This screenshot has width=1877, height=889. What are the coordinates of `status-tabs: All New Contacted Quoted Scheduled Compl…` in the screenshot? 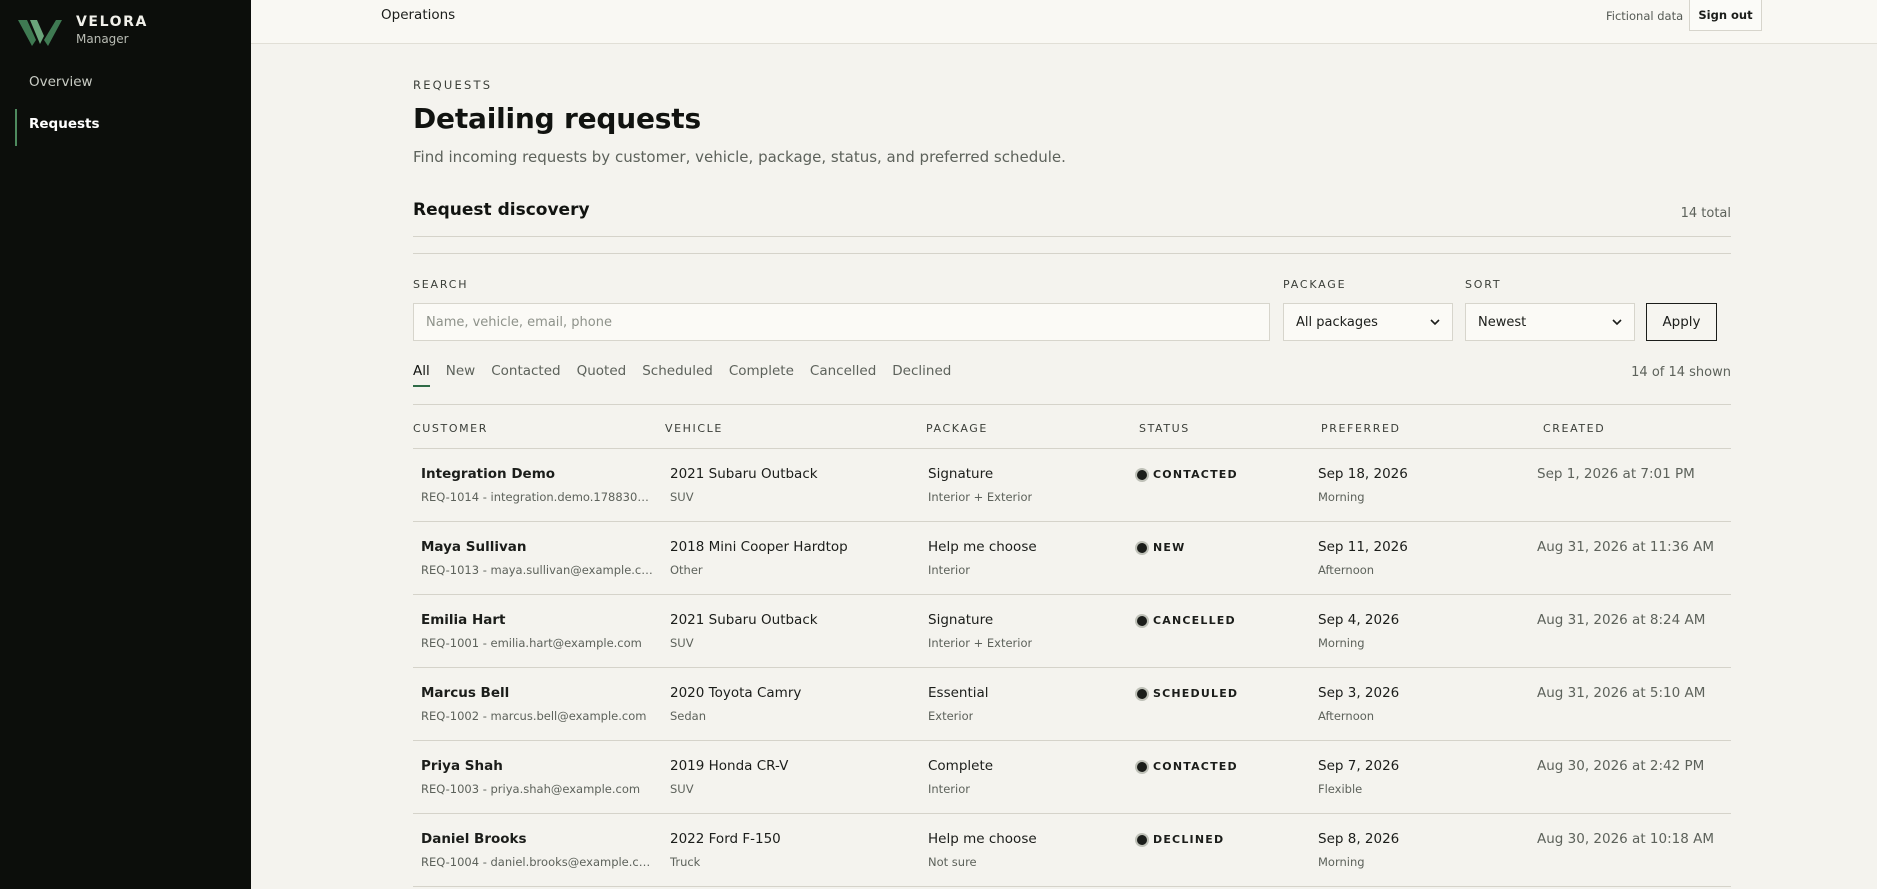 It's located at (690, 375).